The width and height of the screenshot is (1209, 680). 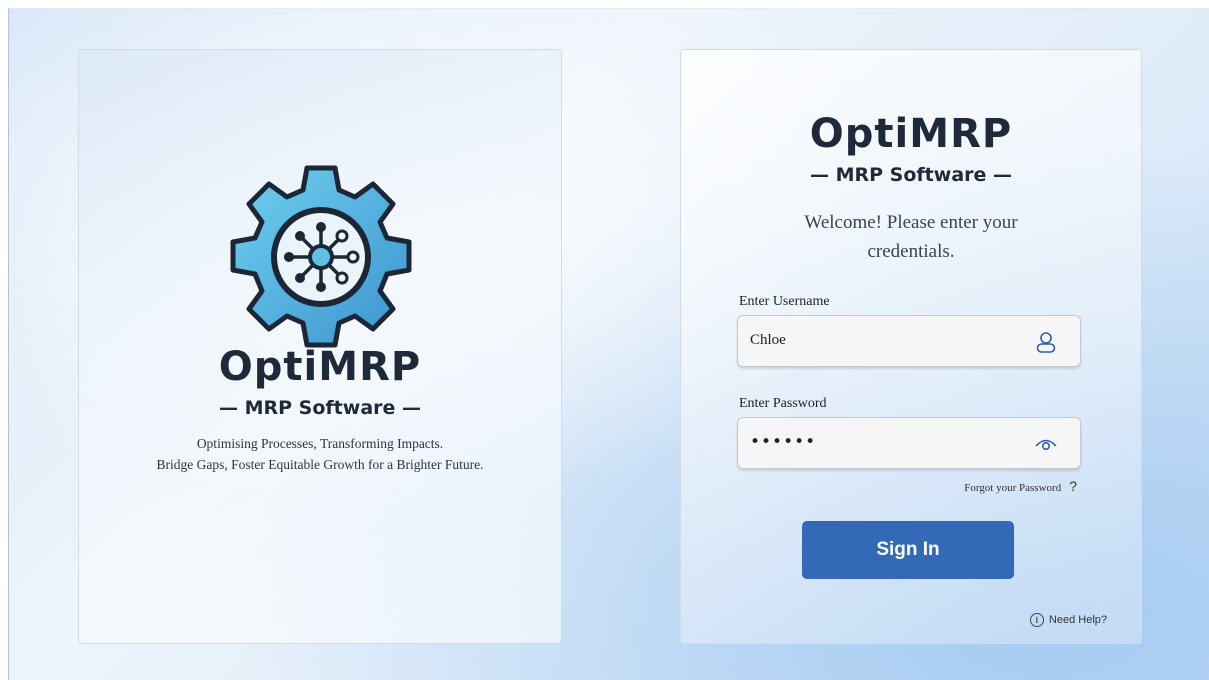 I want to click on gear-network-icon, so click(x=321, y=260).